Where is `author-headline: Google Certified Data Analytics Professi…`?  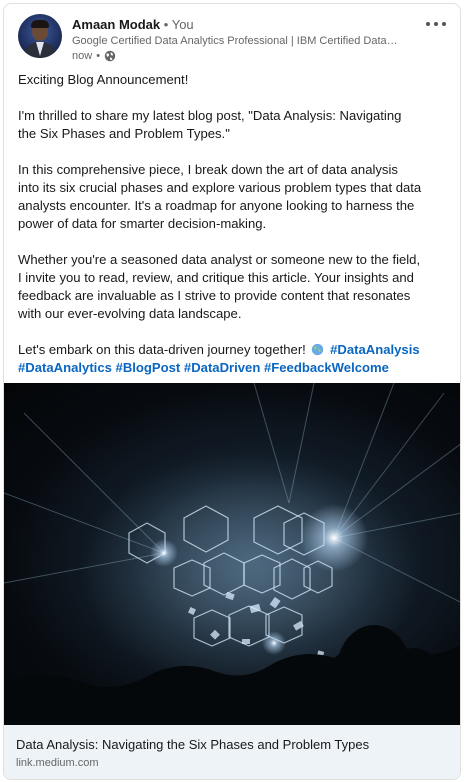 author-headline: Google Certified Data Analytics Professi… is located at coordinates (235, 41).